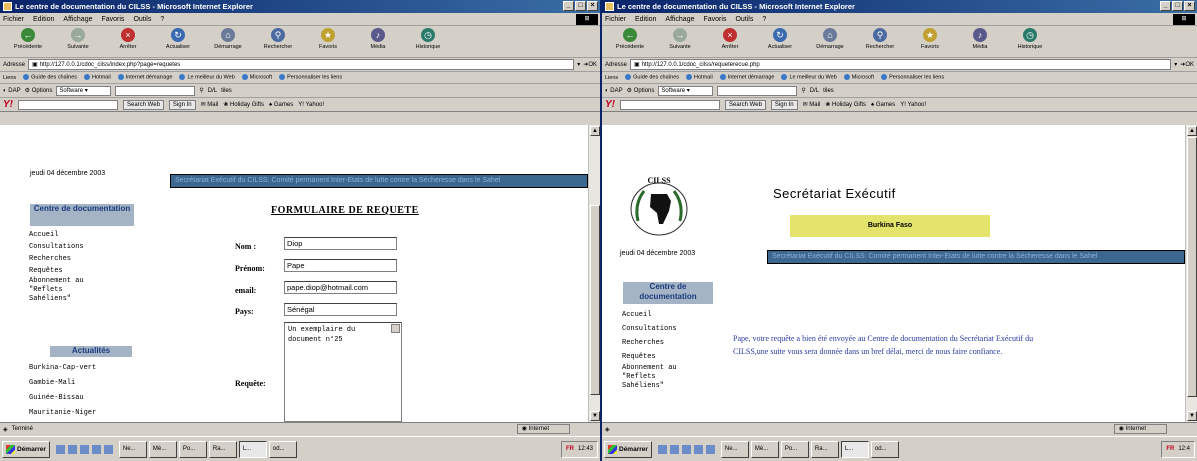 The image size is (1197, 461). Describe the element at coordinates (56, 290) in the screenshot. I see `nav-reflets: "Reflets` at that location.